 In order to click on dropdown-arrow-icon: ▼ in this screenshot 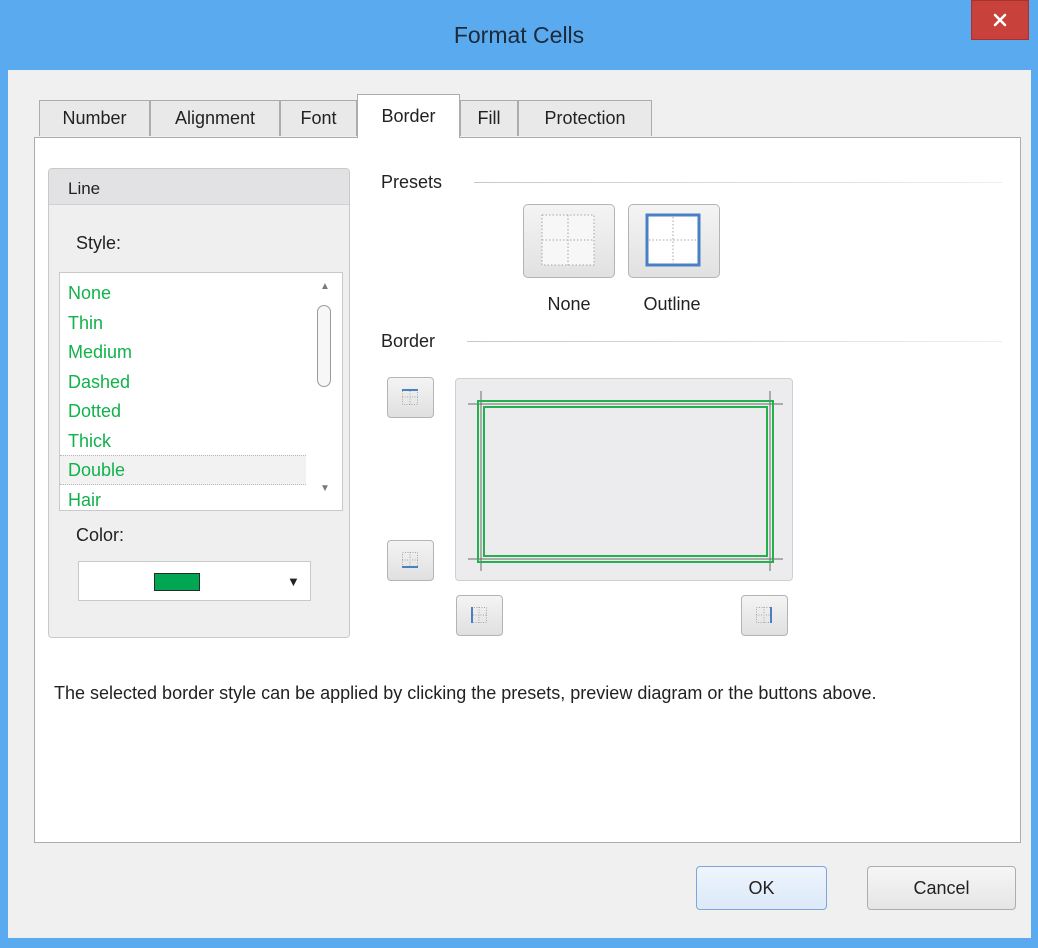, I will do `click(293, 581)`.